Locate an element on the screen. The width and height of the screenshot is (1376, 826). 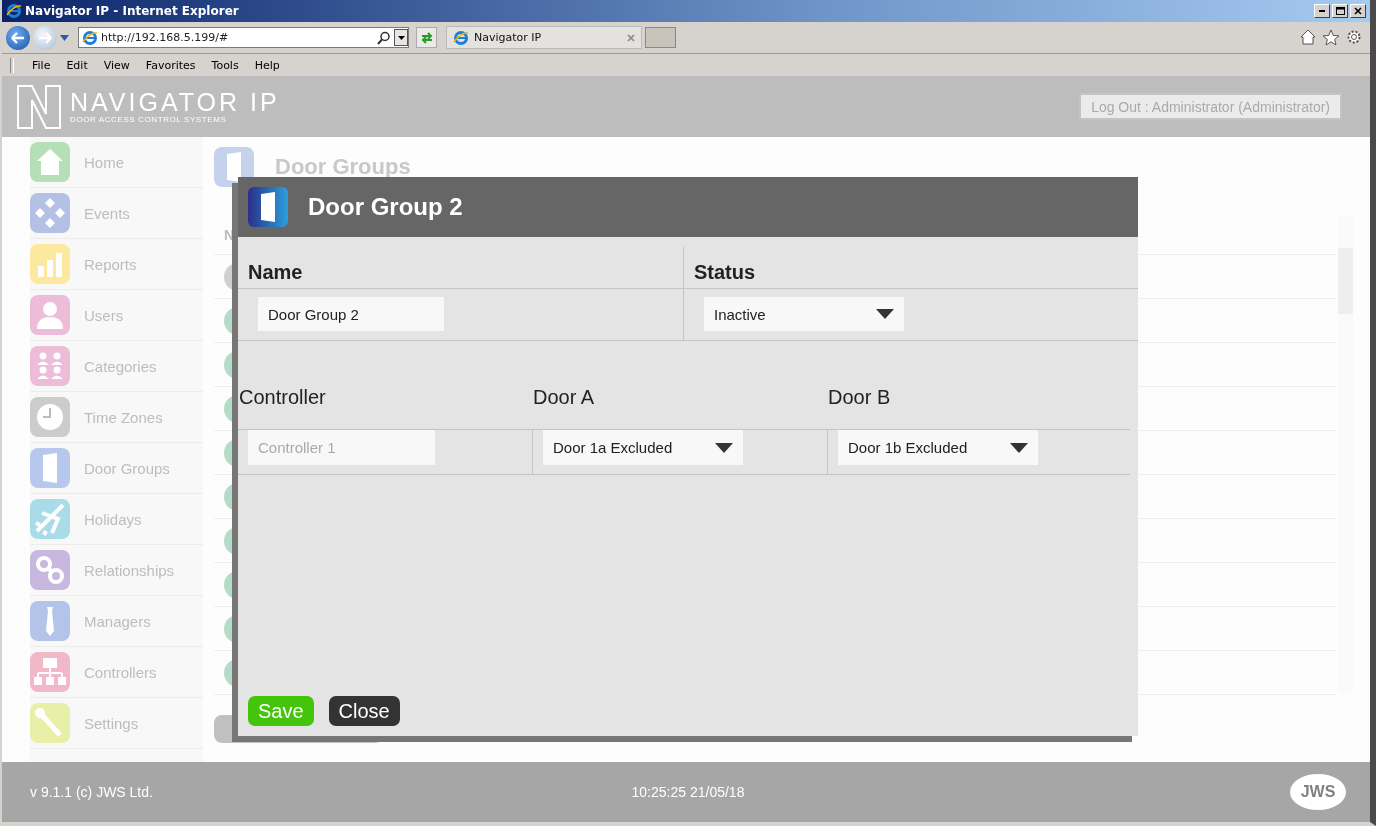
sidebar-item: Events is located at coordinates (116, 213).